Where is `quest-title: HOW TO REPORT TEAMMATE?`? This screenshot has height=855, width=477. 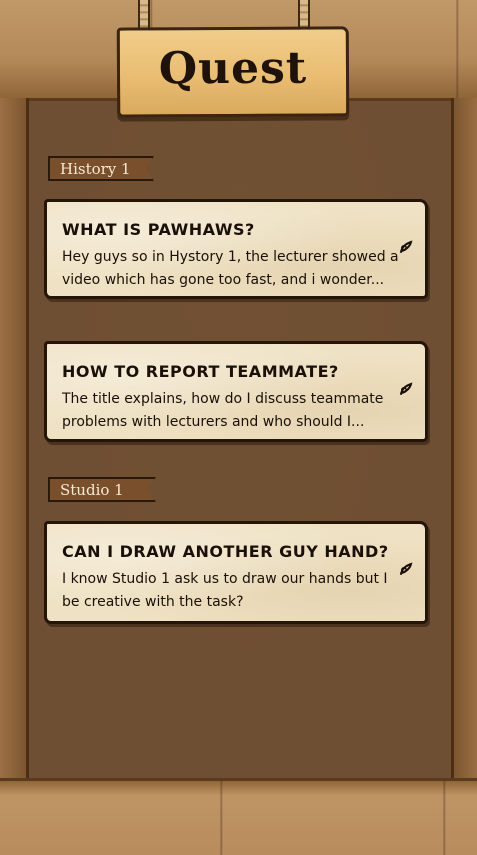 quest-title: HOW TO REPORT TEAMMATE? is located at coordinates (200, 371).